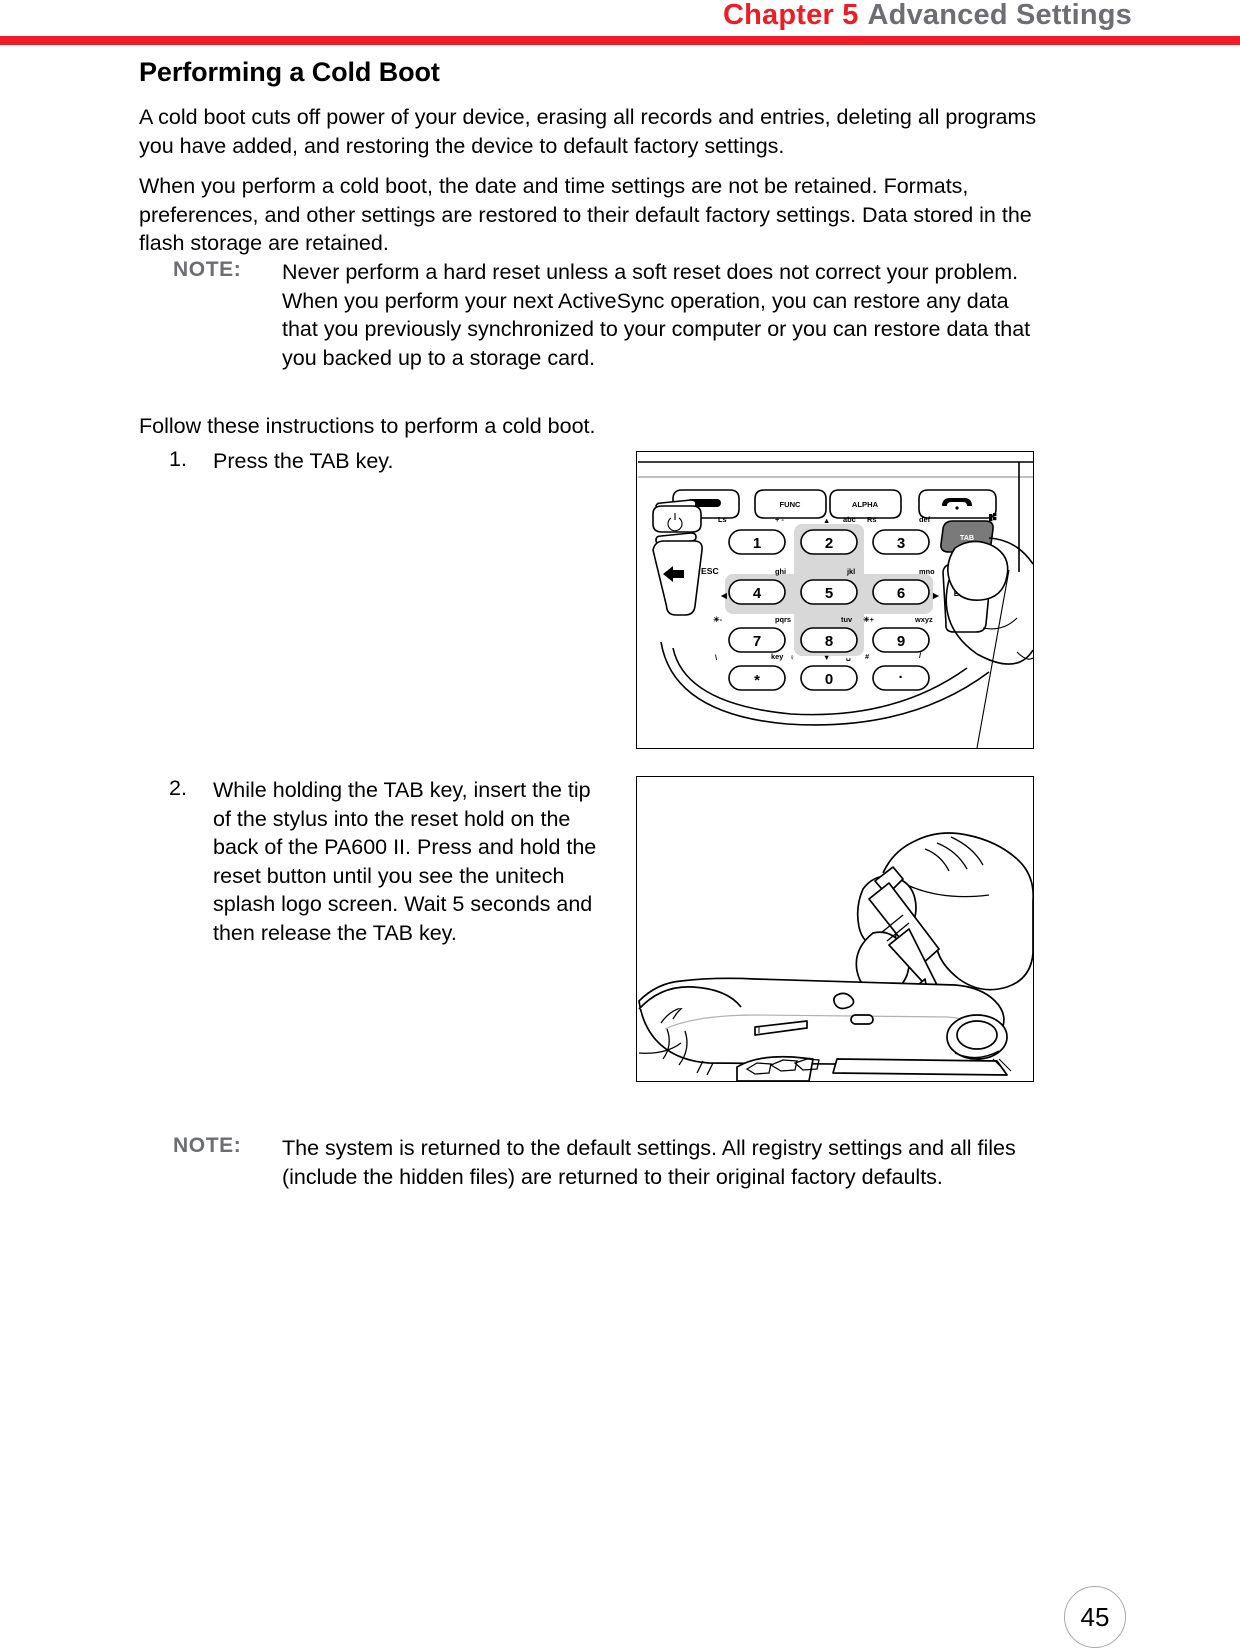  I want to click on hint-space: ␣, so click(848, 656).